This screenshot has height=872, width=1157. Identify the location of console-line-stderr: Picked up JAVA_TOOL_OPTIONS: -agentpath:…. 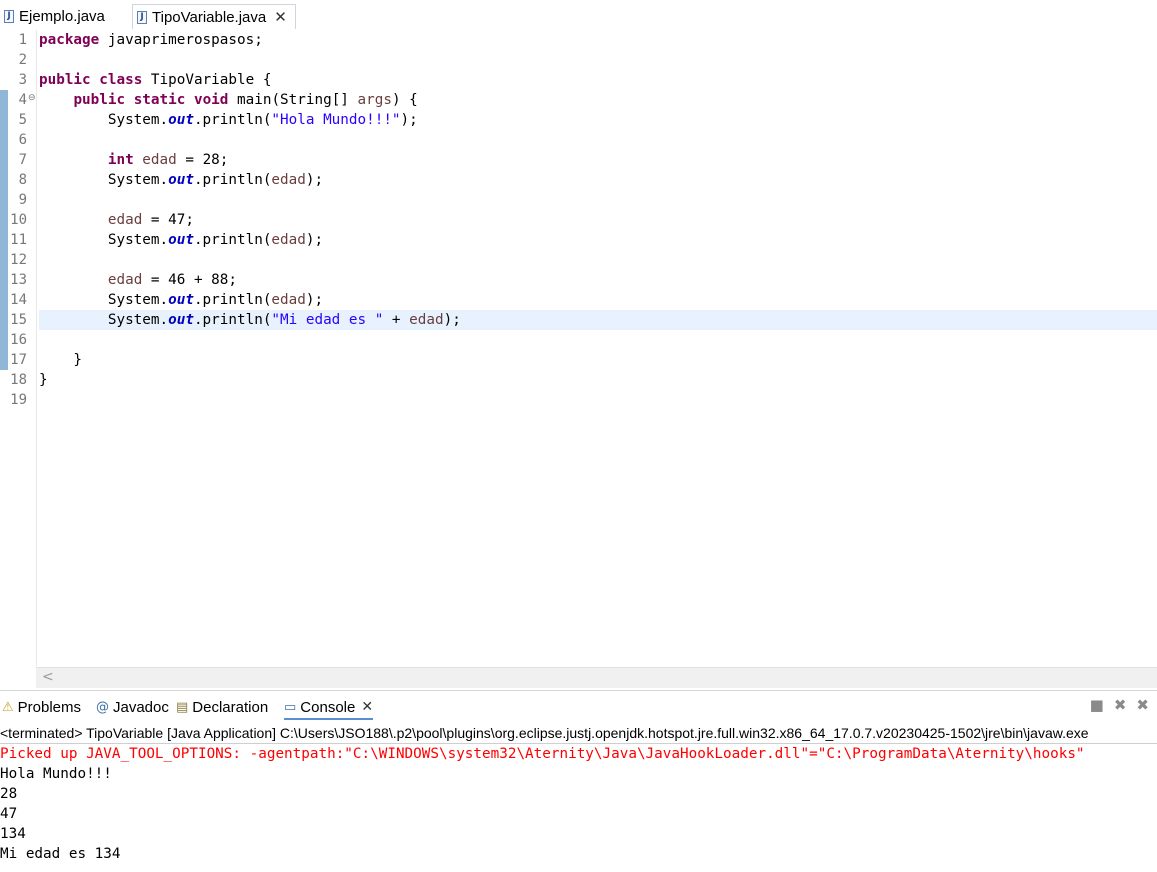
(542, 754).